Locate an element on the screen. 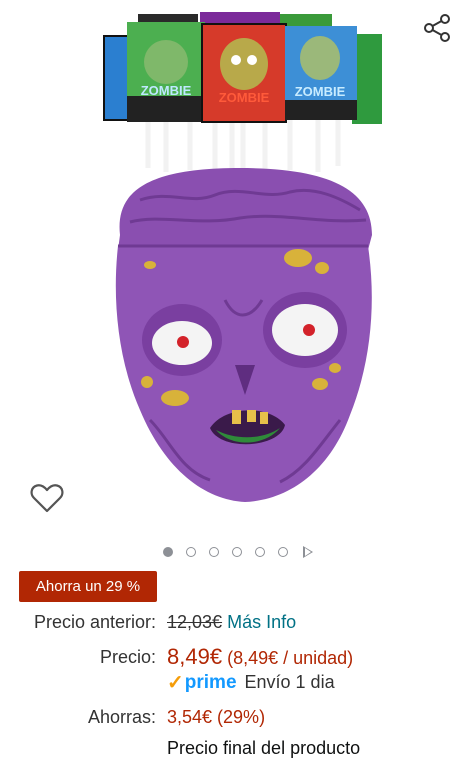  prime-logo: ✓ prime is located at coordinates (202, 683).